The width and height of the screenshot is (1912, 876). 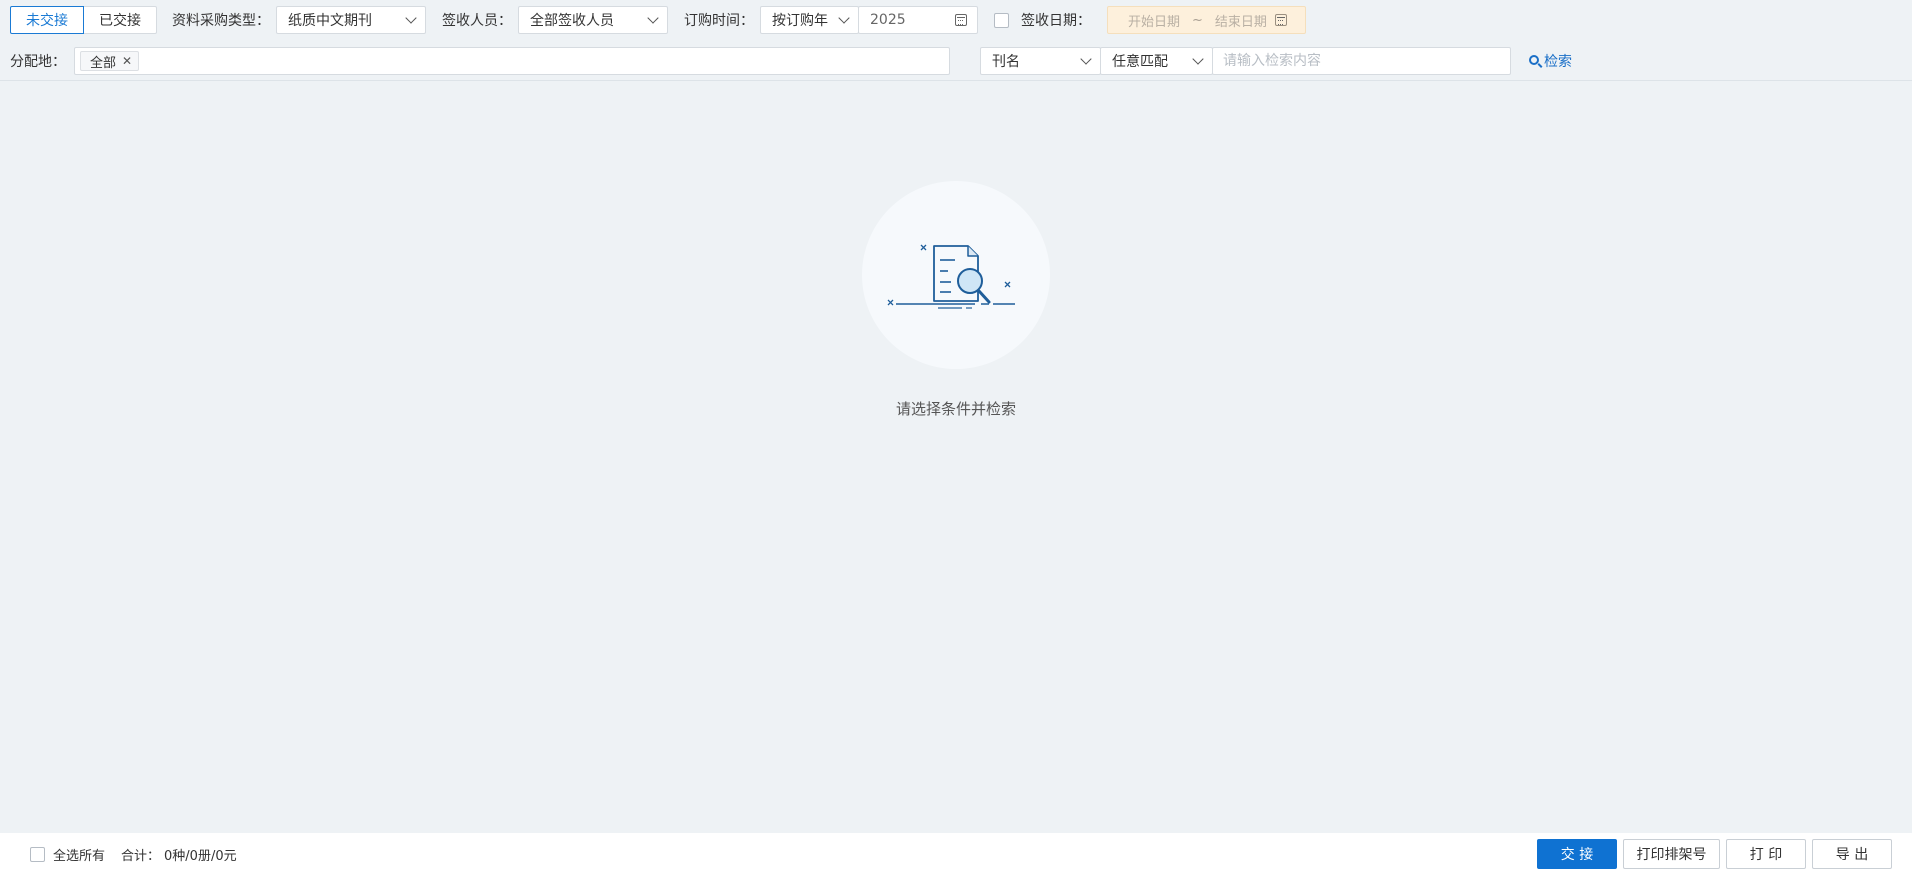 What do you see at coordinates (956, 80) in the screenshot?
I see `filter-divider` at bounding box center [956, 80].